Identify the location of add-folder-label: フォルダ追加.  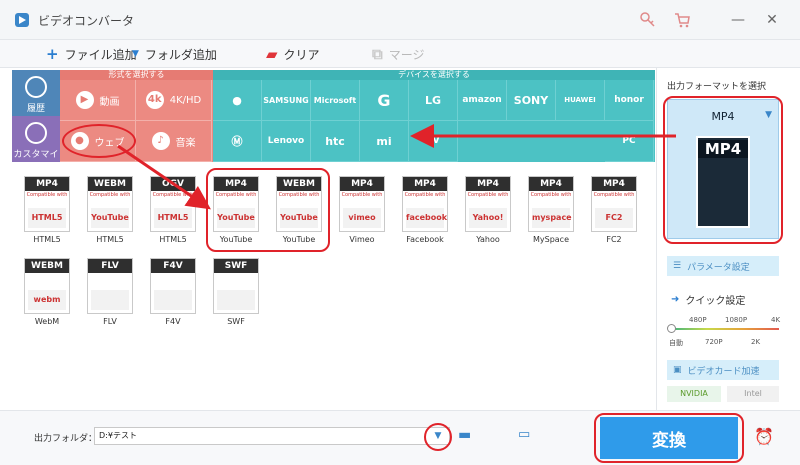
(180, 54).